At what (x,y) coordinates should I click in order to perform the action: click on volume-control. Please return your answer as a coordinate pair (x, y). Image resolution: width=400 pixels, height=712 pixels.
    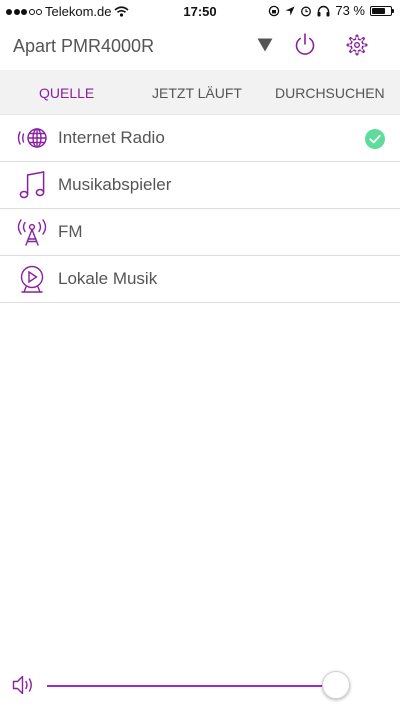
    Looking at the image, I should click on (200, 686).